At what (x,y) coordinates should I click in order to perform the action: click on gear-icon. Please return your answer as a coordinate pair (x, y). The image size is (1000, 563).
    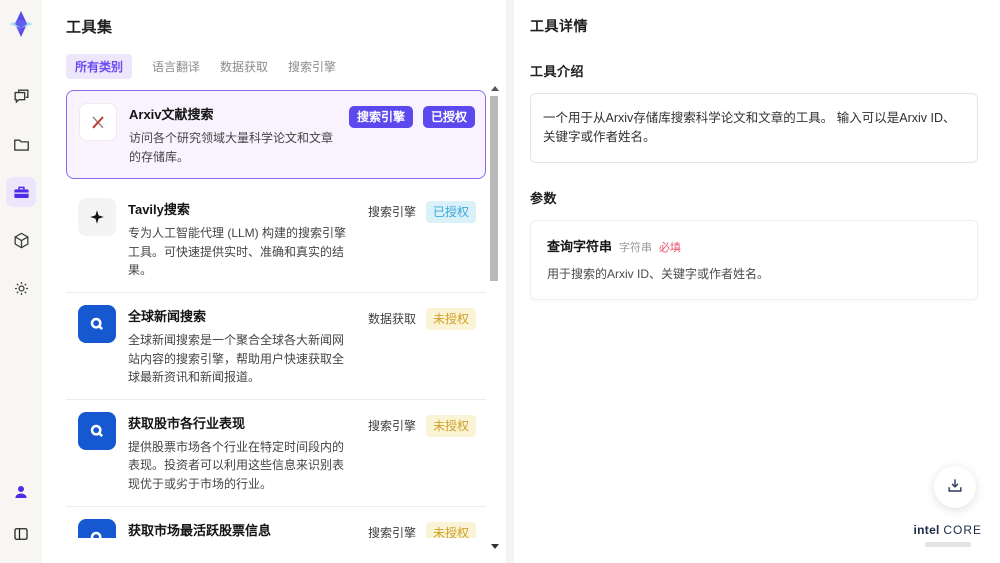
    Looking at the image, I should click on (21, 288).